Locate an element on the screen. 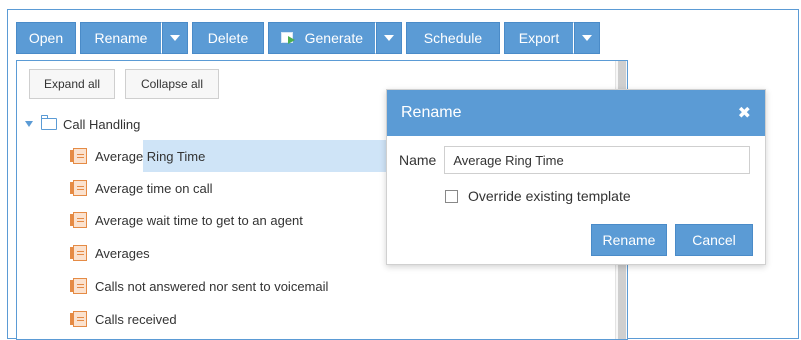  rename-menu-button is located at coordinates (175, 38).